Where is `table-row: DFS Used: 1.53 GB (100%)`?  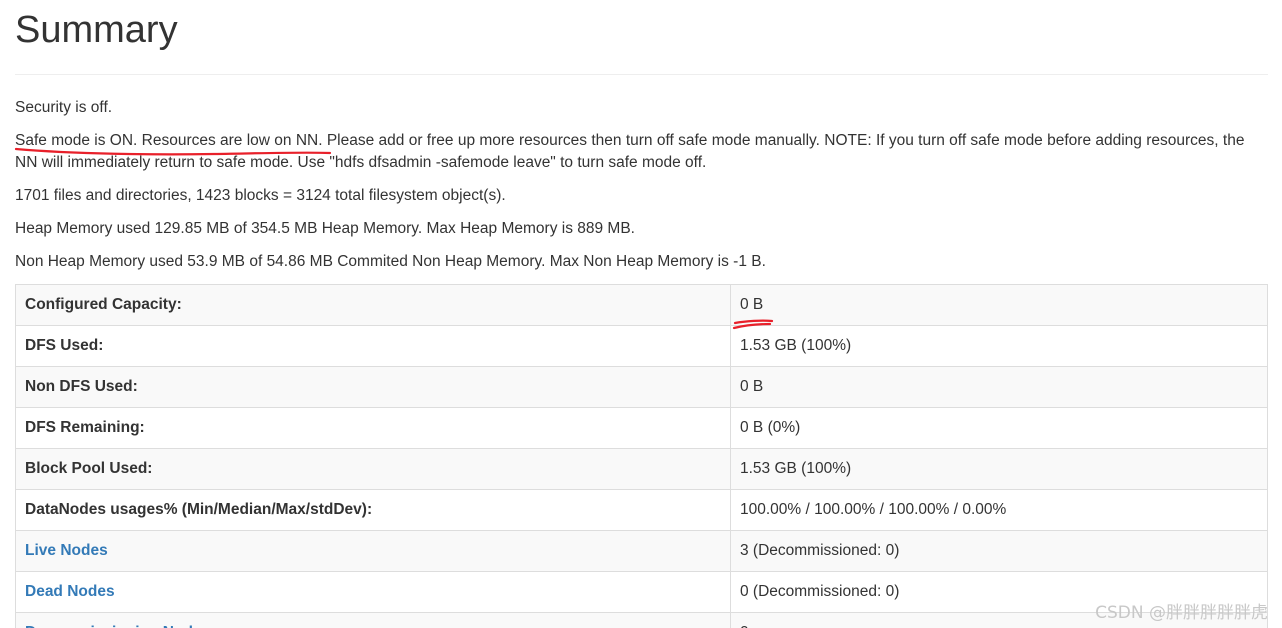
table-row: DFS Used: 1.53 GB (100%) is located at coordinates (641, 346).